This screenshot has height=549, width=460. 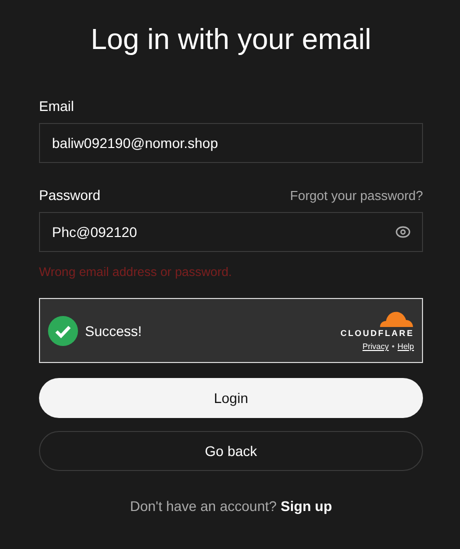 I want to click on error-message: Wrong email address or password., so click(x=136, y=272).